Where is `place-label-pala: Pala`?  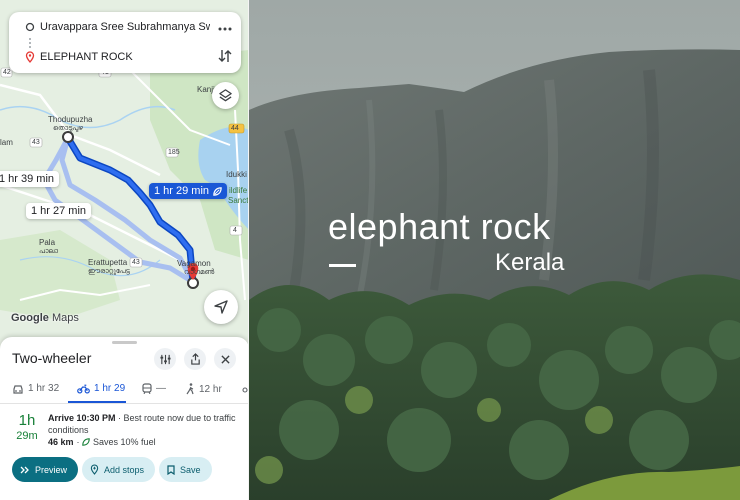
place-label-pala: Pala is located at coordinates (47, 242).